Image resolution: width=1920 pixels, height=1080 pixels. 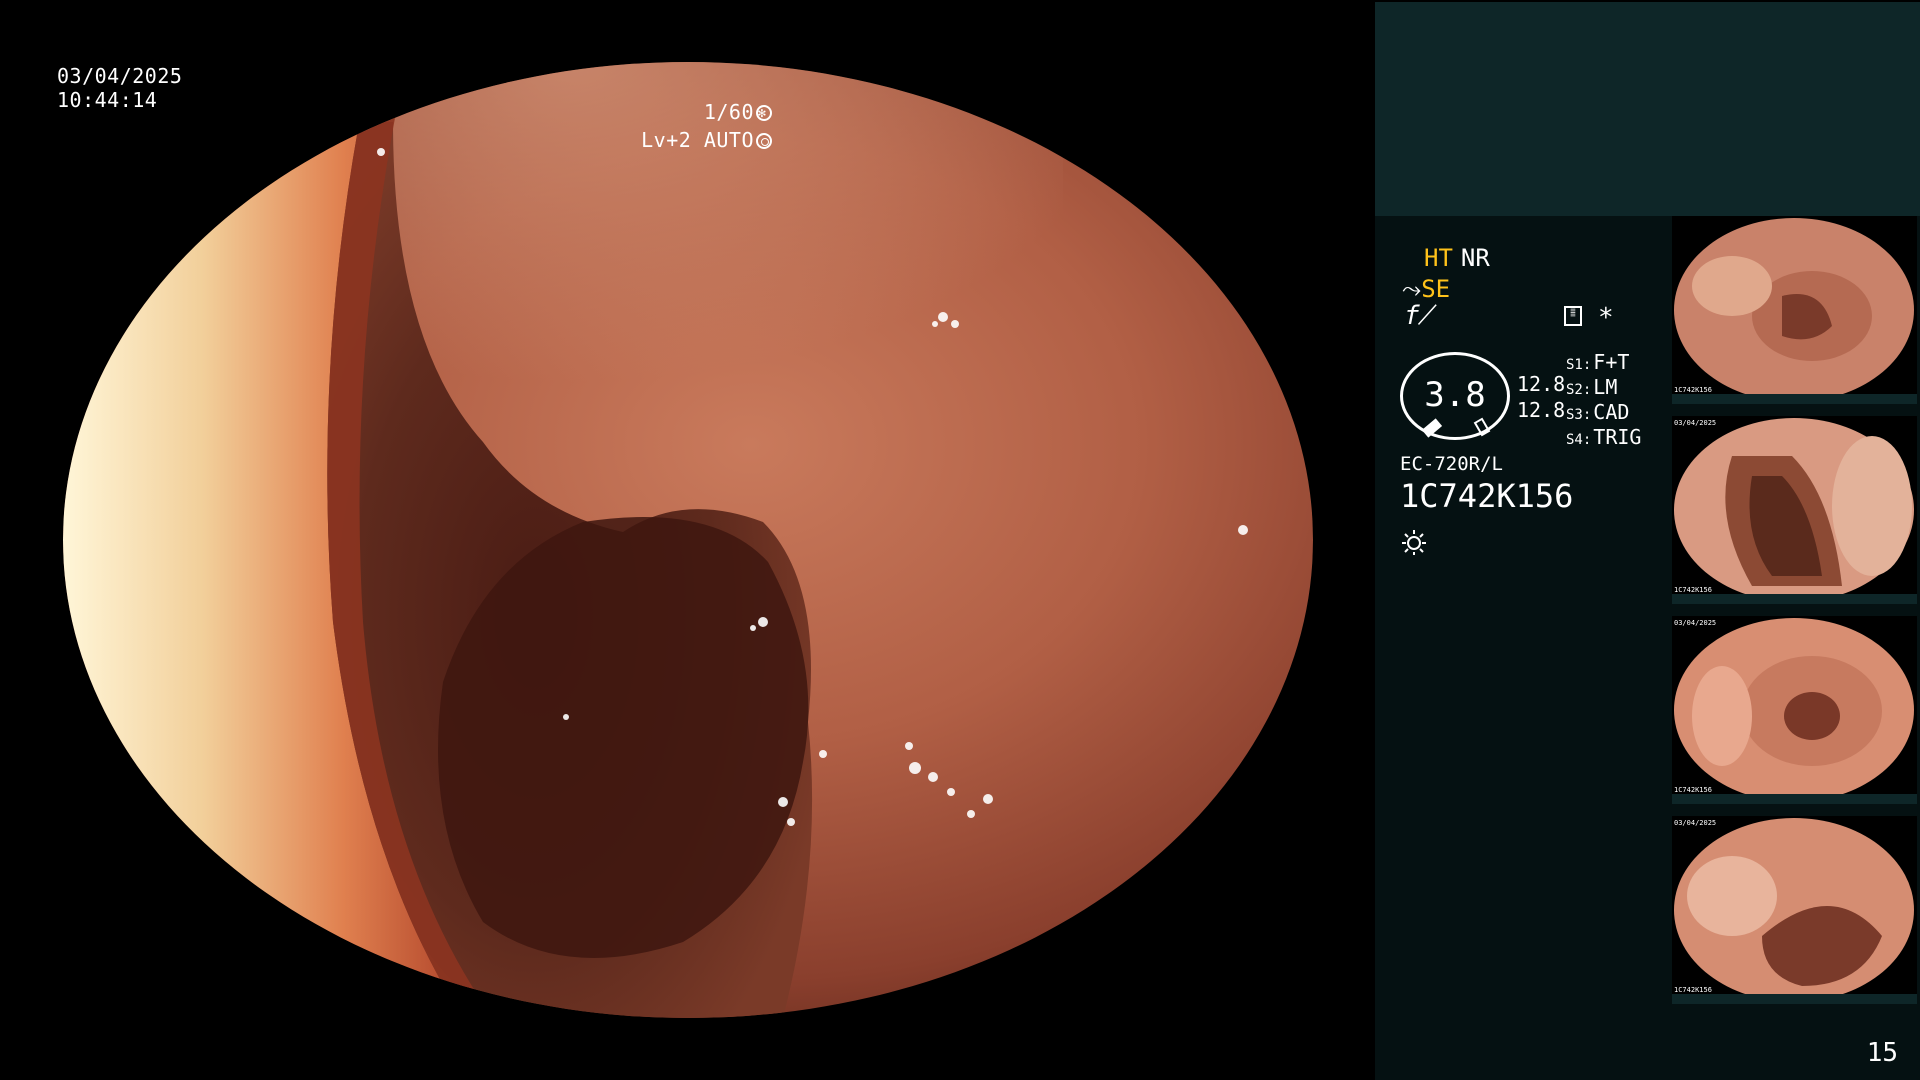 I want to click on capture-thumbnail: 03/04/2025 1C742K156 13, so click(x=1794, y=510).